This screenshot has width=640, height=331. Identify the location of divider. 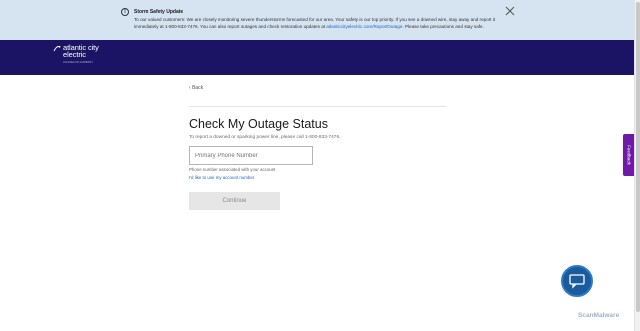
(317, 106).